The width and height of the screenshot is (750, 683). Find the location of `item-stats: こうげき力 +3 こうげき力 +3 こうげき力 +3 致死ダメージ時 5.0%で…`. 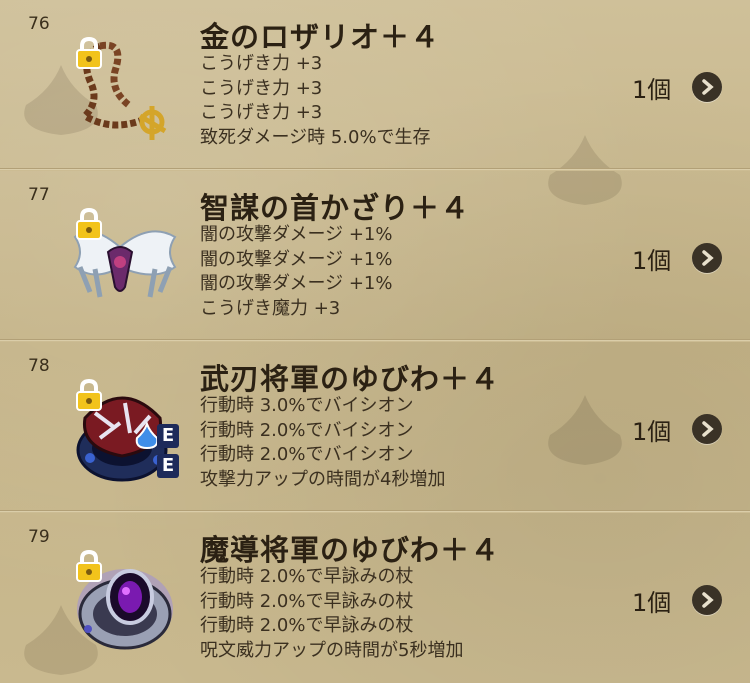

item-stats: こうげき力 +3 こうげき力 +3 こうげき力 +3 致死ダメージ時 5.0%で… is located at coordinates (315, 101).